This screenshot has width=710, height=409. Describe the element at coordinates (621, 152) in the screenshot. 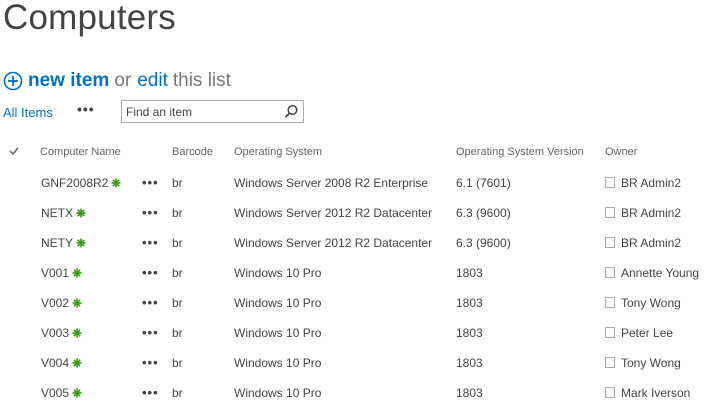

I see `column-header-owner: Owner` at that location.